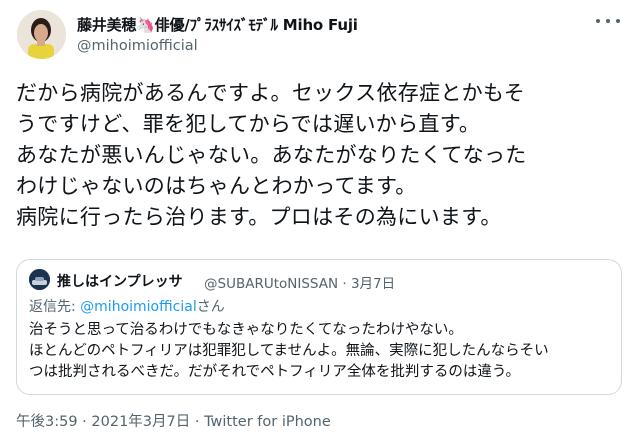 The height and width of the screenshot is (435, 640). I want to click on reply-handle-link: @mihoimiofficial, so click(138, 307).